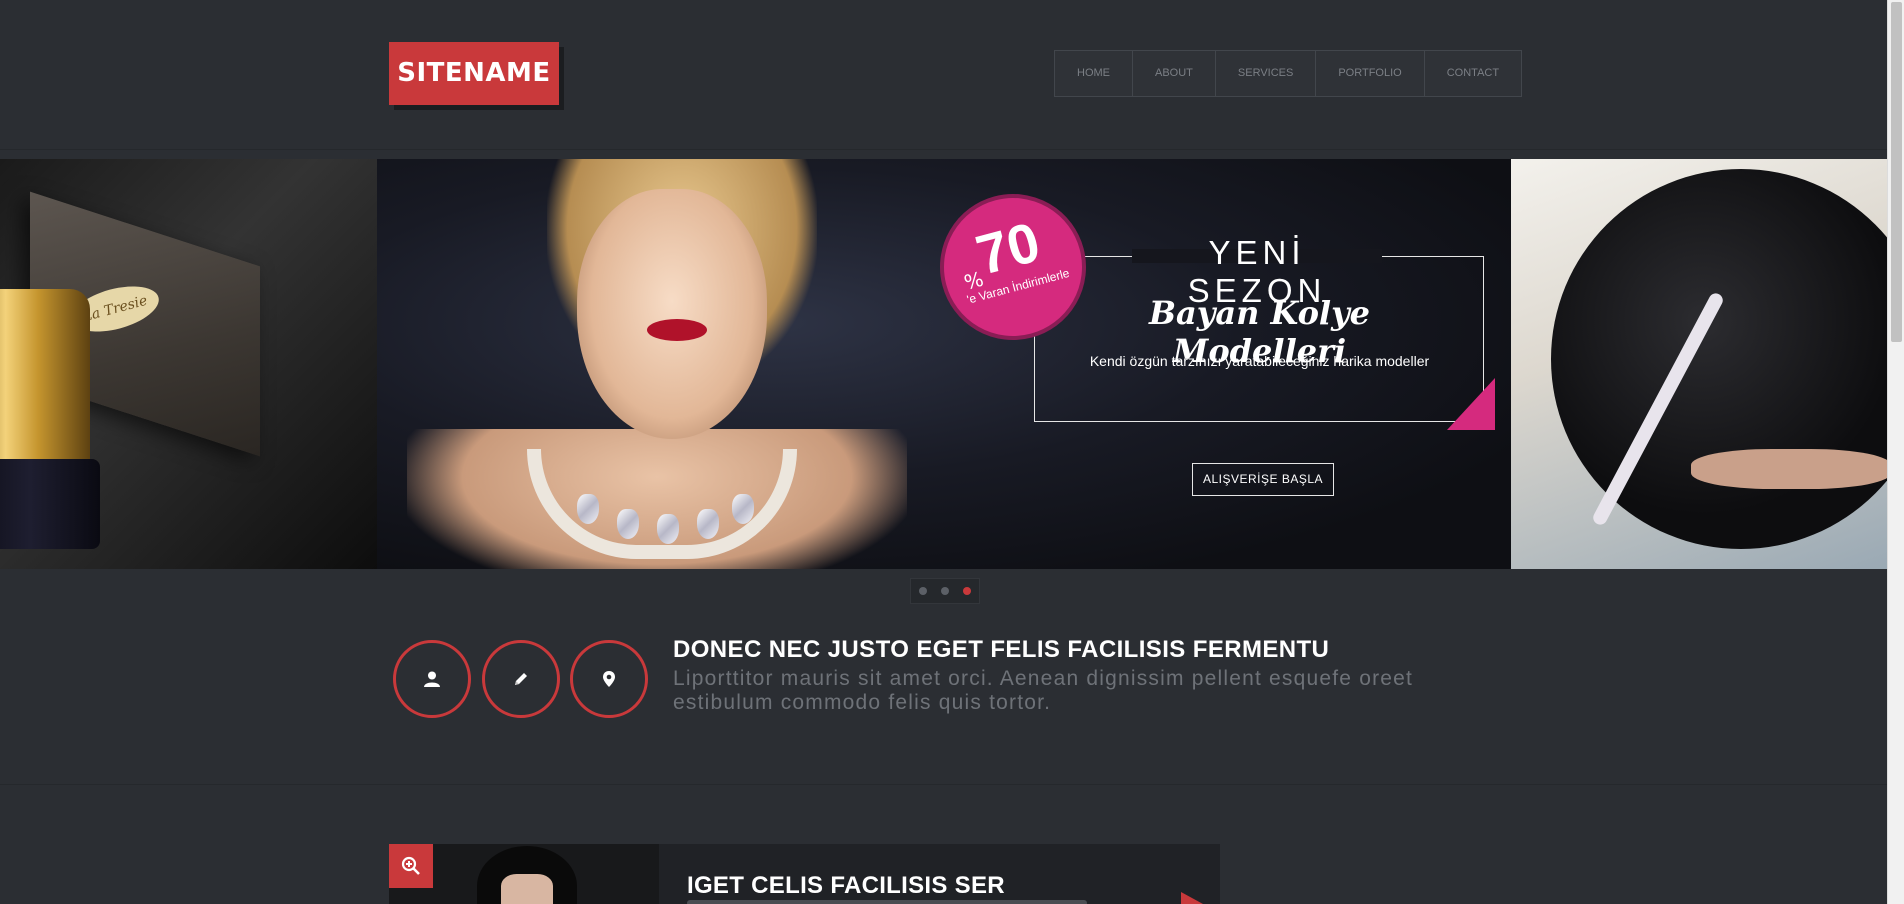 This screenshot has height=904, width=1904. Describe the element at coordinates (50, 504) in the screenshot. I see `cream-jar-base-image` at that location.